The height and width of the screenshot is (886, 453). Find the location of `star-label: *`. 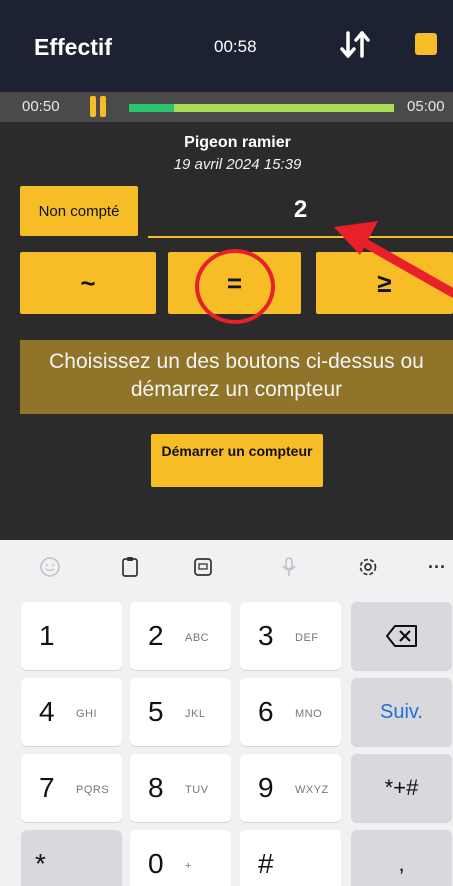

star-label: * is located at coordinates (40, 863).